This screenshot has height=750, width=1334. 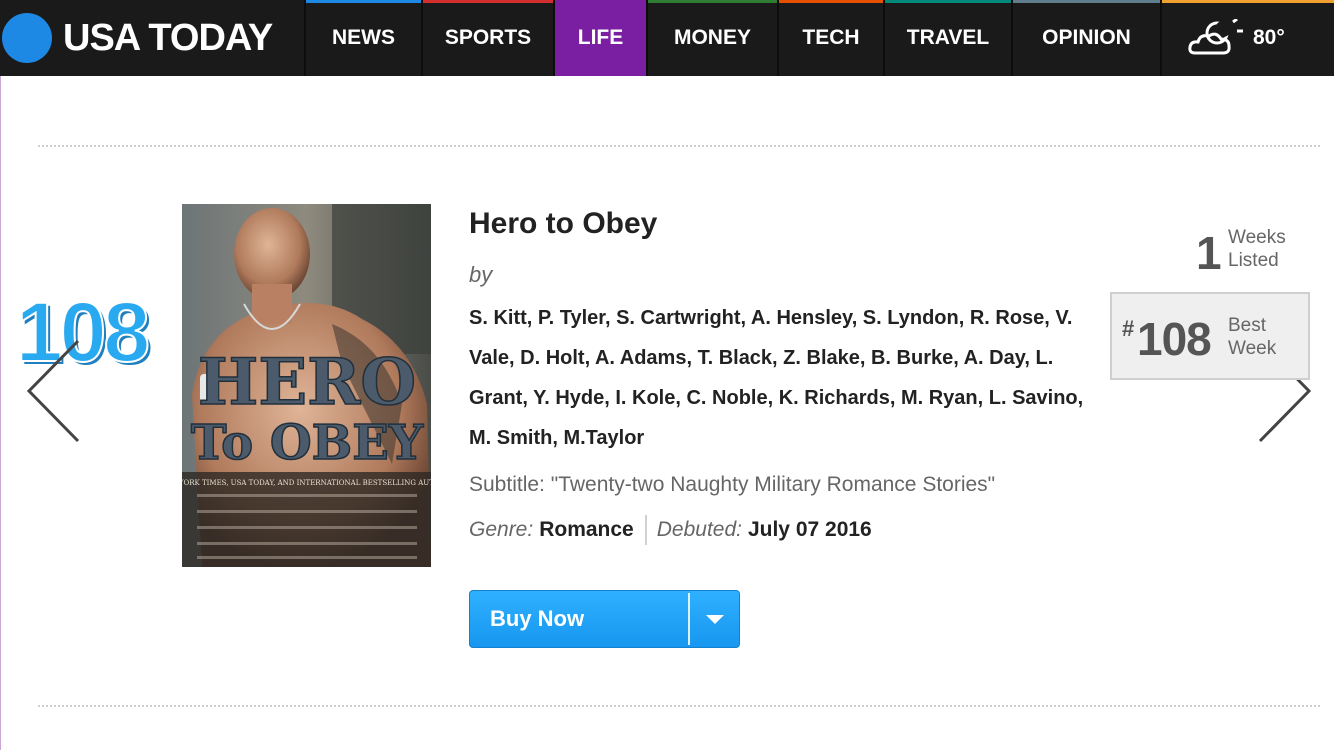 What do you see at coordinates (487, 38) in the screenshot?
I see `tab-sports: SPORTS` at bounding box center [487, 38].